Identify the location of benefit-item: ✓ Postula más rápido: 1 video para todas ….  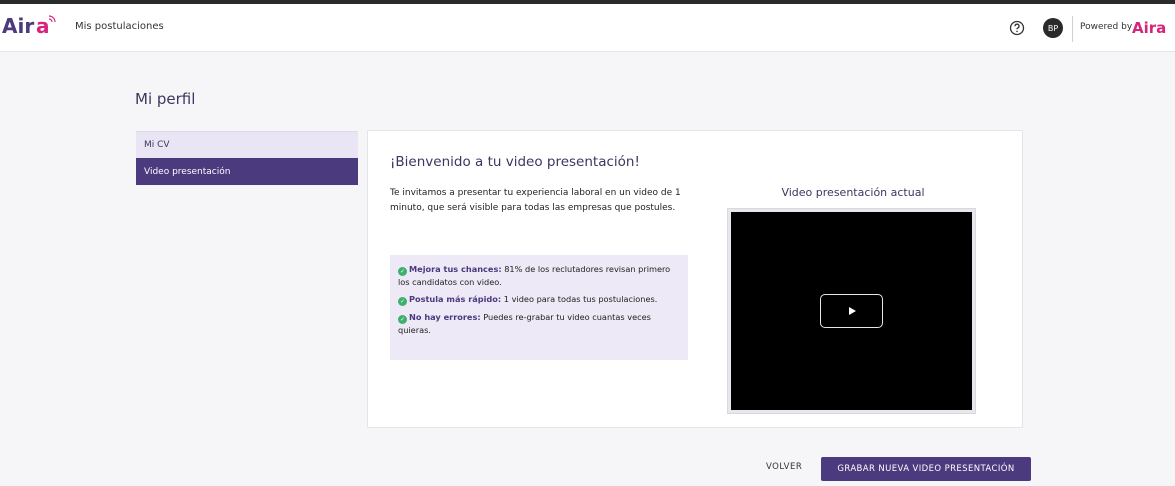
(539, 299).